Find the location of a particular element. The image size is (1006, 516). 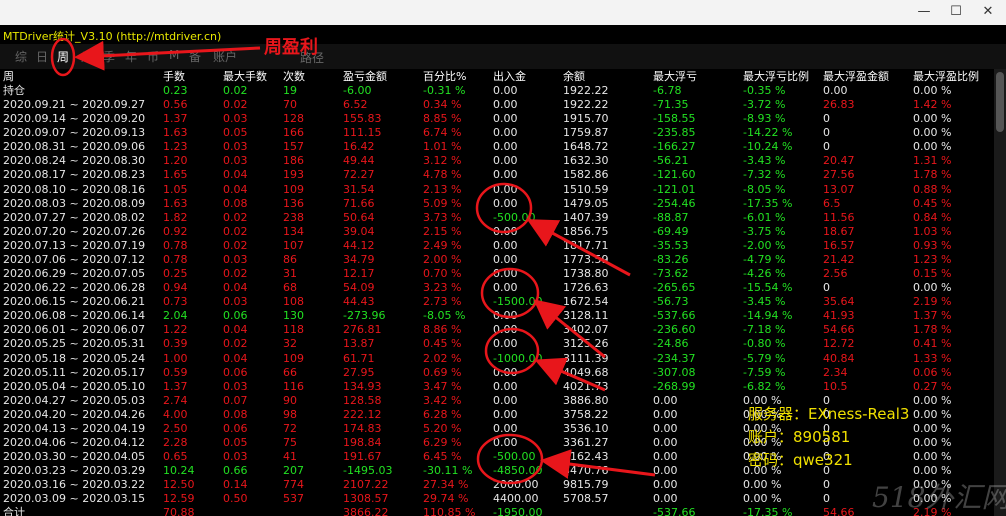

column-header: 次数 is located at coordinates (312, 77).